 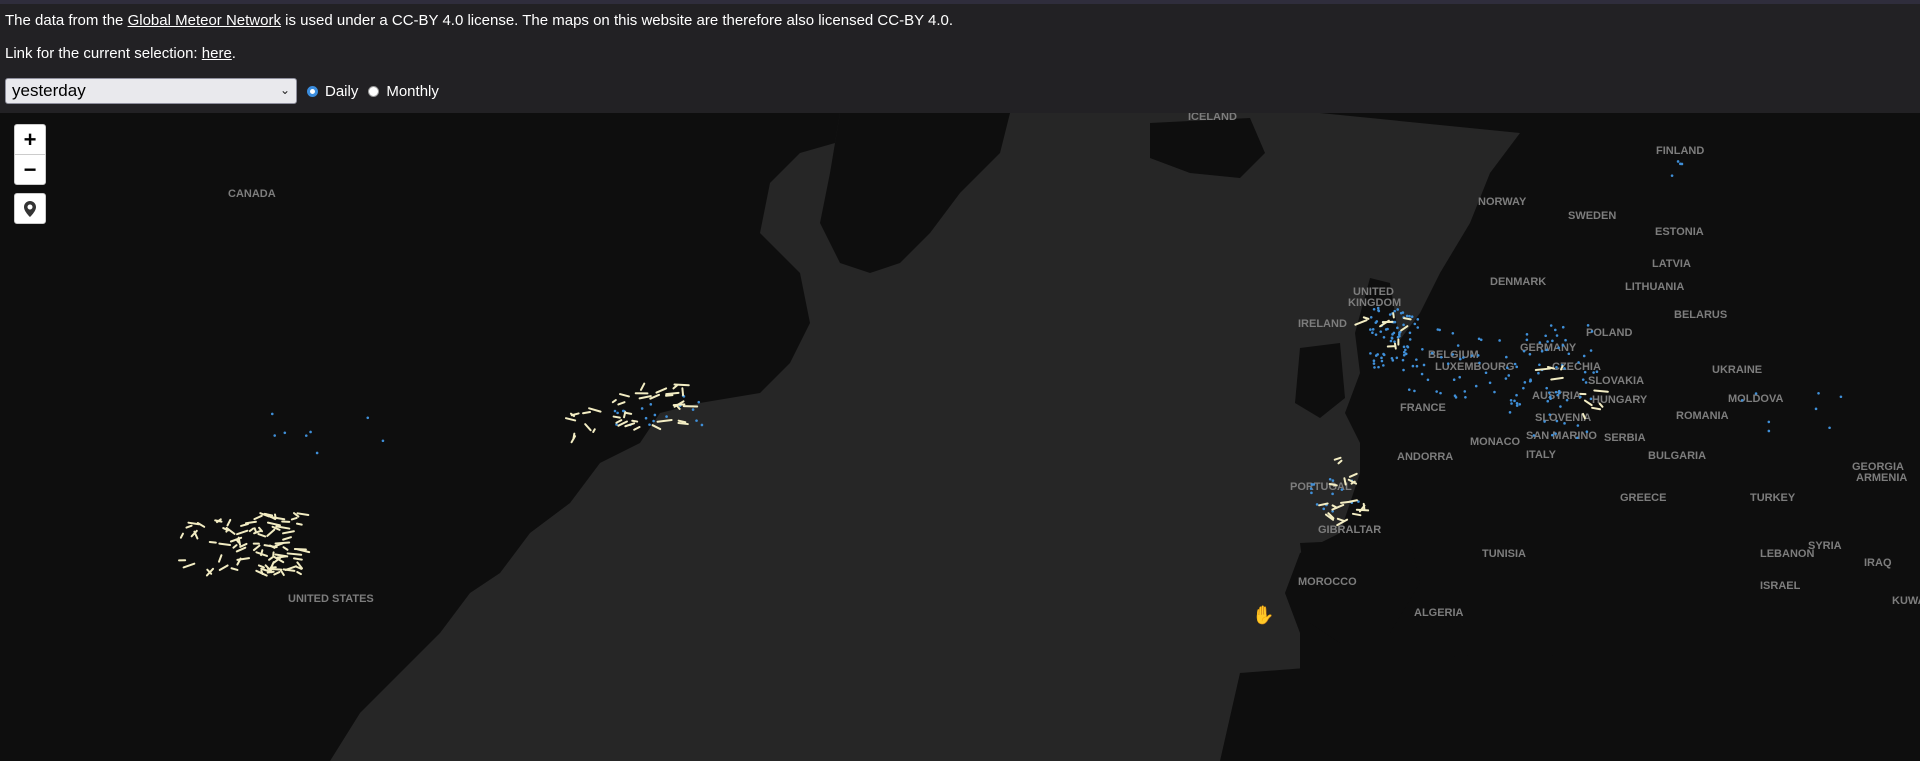 What do you see at coordinates (1439, 613) in the screenshot?
I see `label-algeria: ALGERIA` at bounding box center [1439, 613].